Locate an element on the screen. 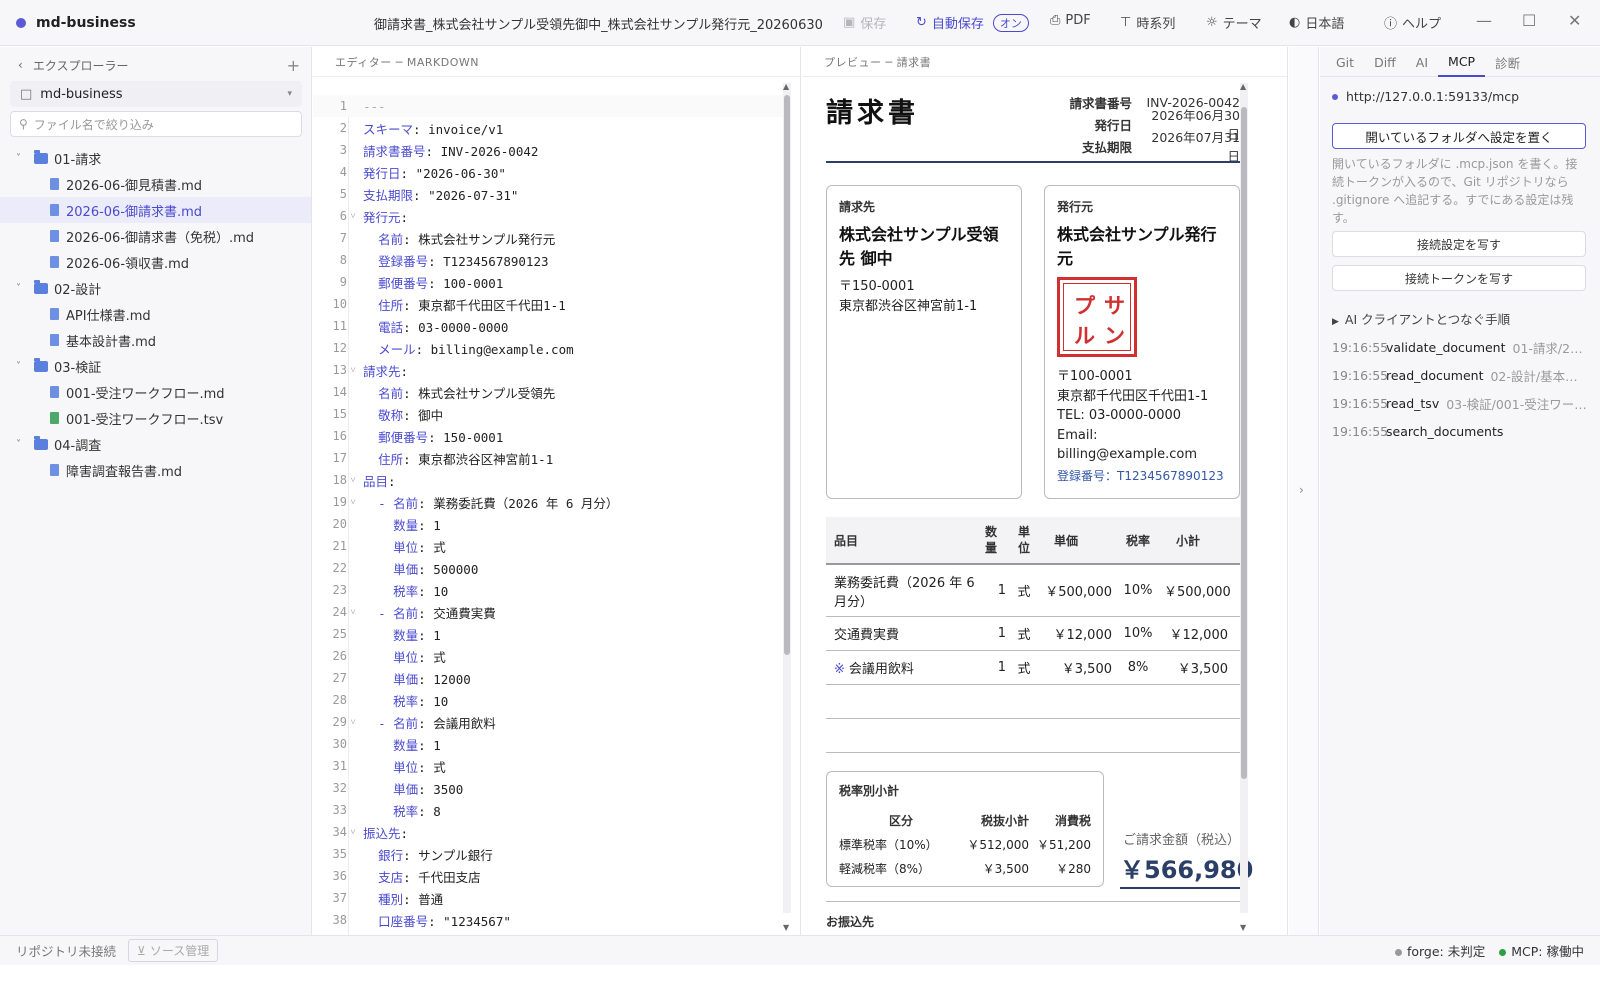 This screenshot has height=1000, width=1600. code-line: 27 単価: 12000 is located at coordinates (548, 678).